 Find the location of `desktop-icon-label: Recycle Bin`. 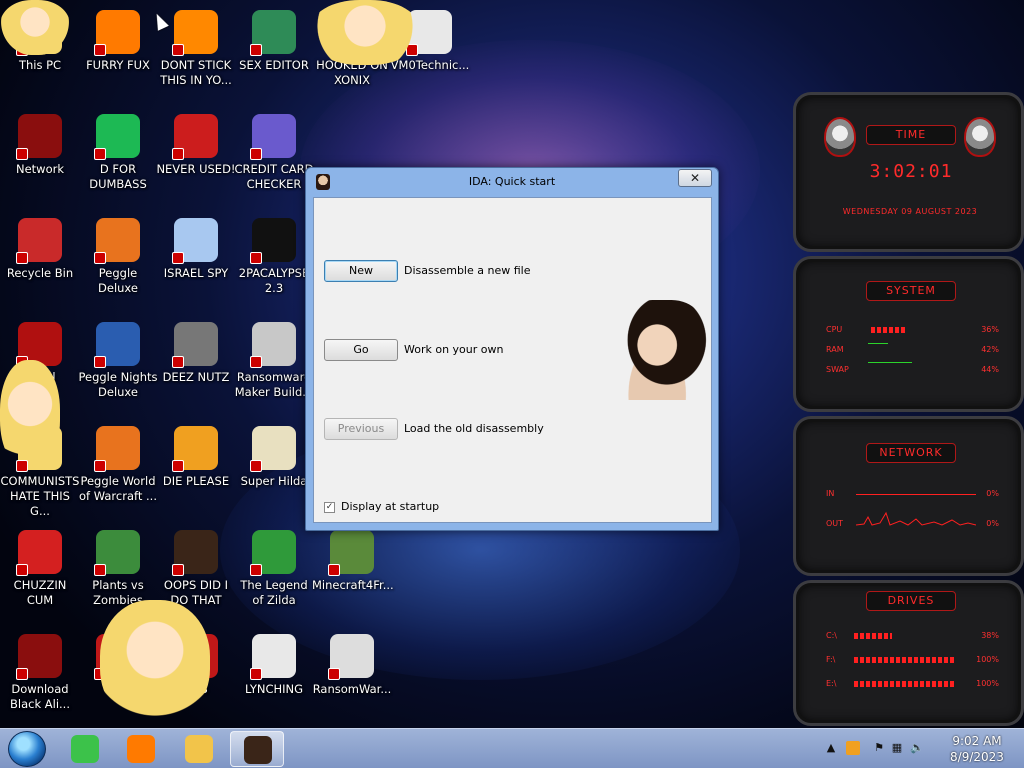

desktop-icon-label: Recycle Bin is located at coordinates (40, 273).